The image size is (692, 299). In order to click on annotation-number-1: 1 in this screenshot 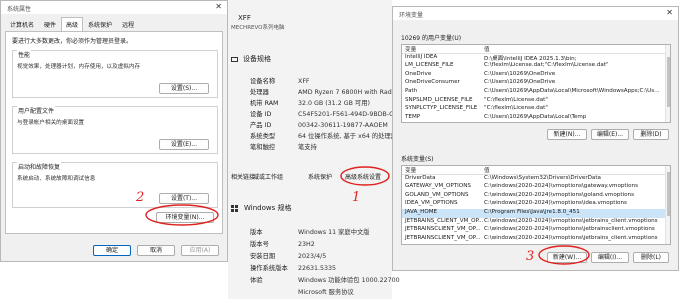, I will do `click(356, 197)`.